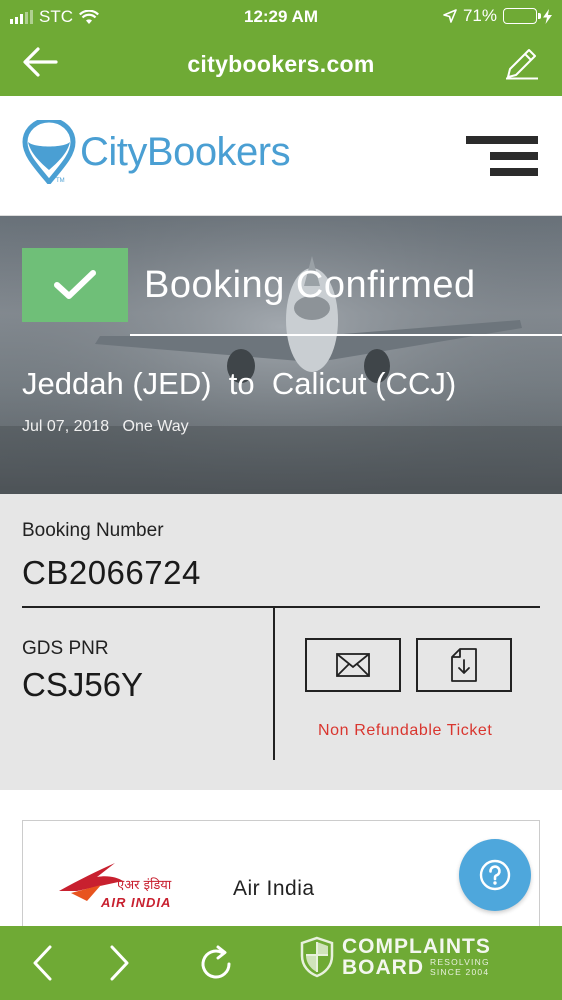 This screenshot has width=562, height=1000. I want to click on logo-mark-text: TM, so click(60, 181).